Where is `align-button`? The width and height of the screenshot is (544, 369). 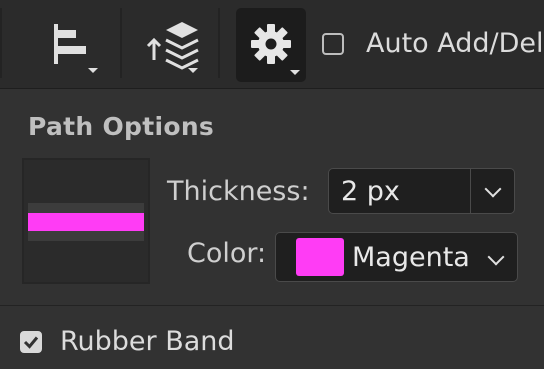
align-button is located at coordinates (77, 45).